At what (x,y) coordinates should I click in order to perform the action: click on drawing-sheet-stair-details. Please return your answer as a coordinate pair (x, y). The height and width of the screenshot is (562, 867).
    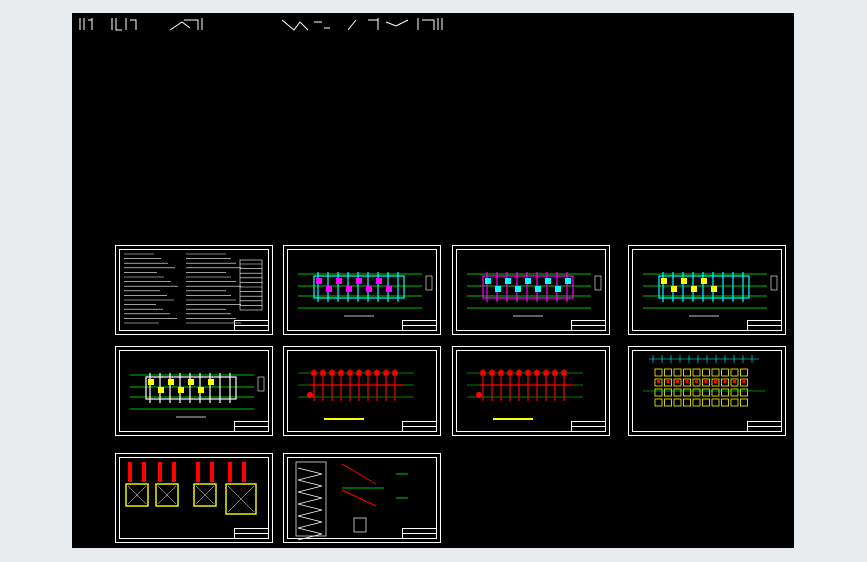
    Looking at the image, I should click on (362, 498).